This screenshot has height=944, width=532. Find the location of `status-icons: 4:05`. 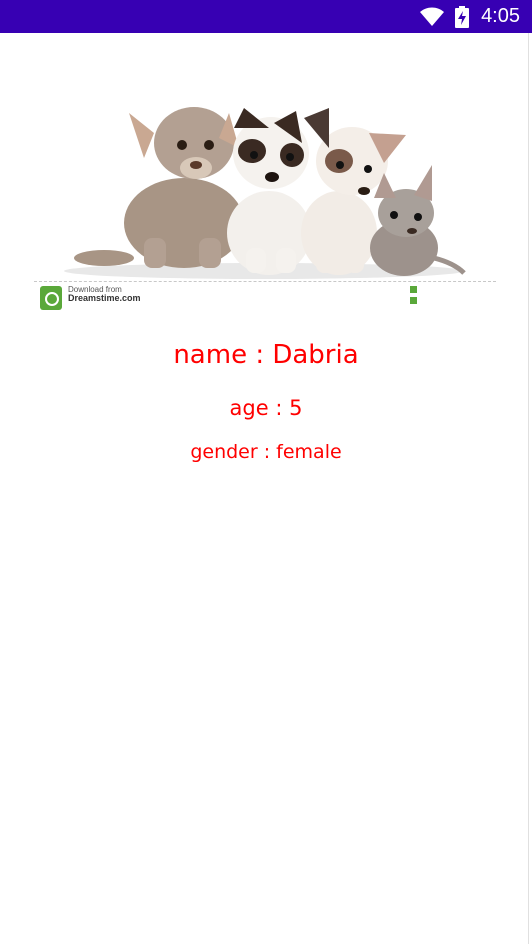

status-icons: 4:05 is located at coordinates (469, 16).